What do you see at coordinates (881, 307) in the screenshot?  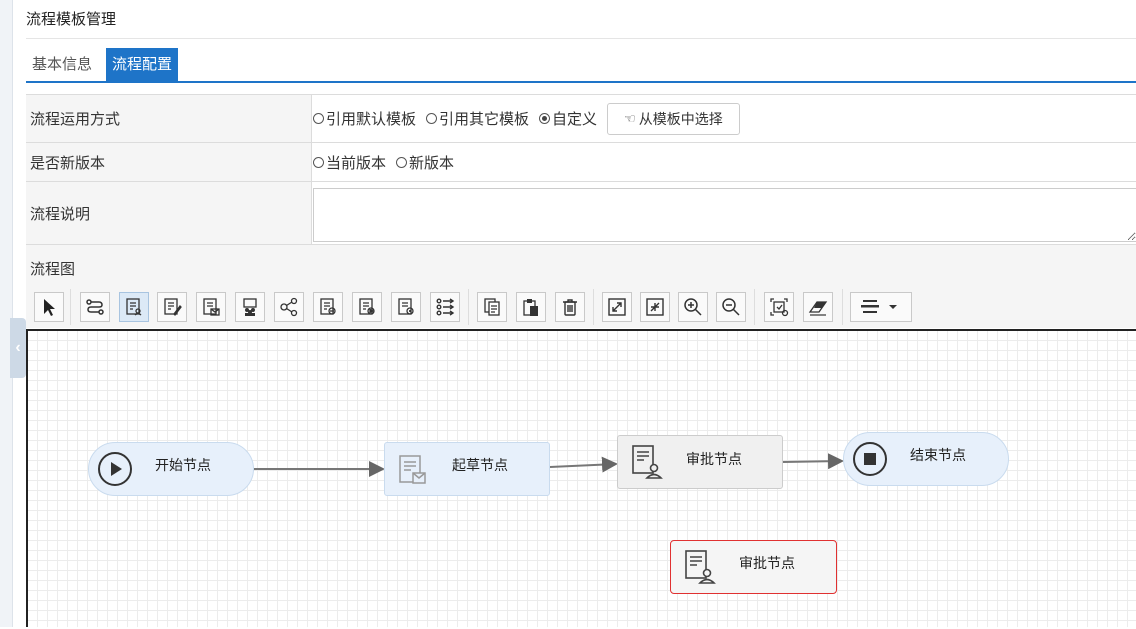 I see `align-icon` at bounding box center [881, 307].